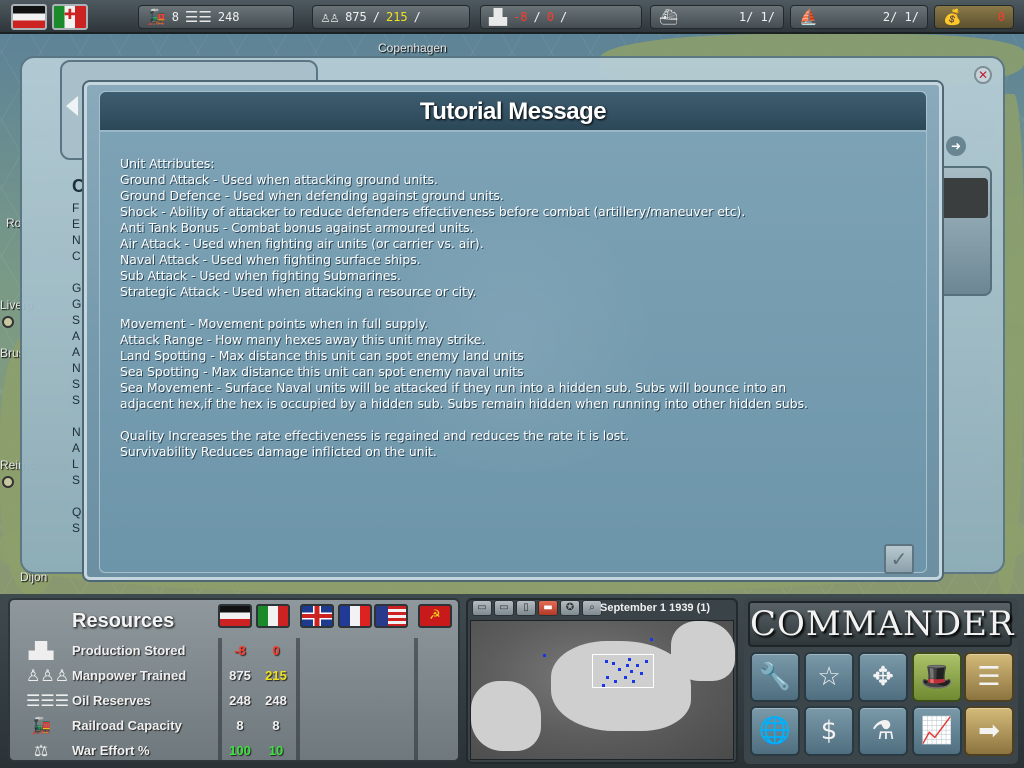 Image resolution: width=1024 pixels, height=768 pixels. I want to click on ships-value: 1, so click(742, 17).